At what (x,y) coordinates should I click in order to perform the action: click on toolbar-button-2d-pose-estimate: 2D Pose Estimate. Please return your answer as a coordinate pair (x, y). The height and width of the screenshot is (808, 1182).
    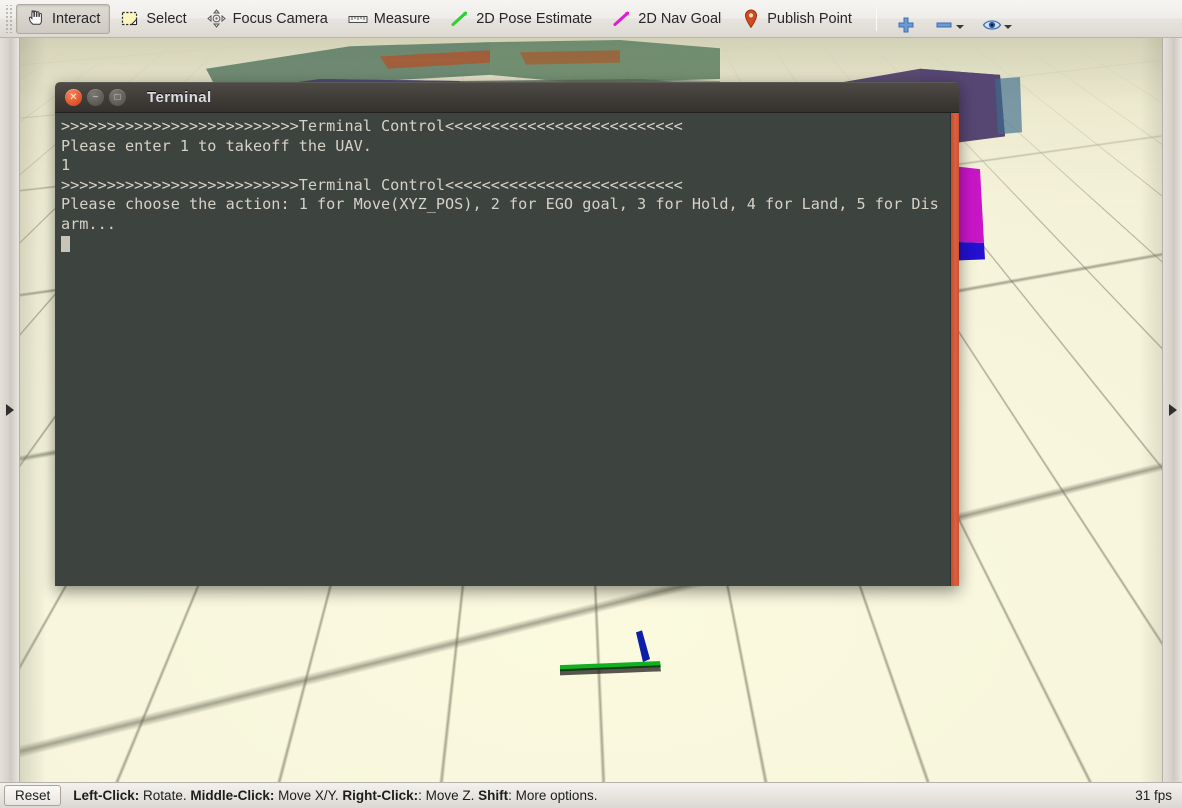
    Looking at the image, I should click on (521, 19).